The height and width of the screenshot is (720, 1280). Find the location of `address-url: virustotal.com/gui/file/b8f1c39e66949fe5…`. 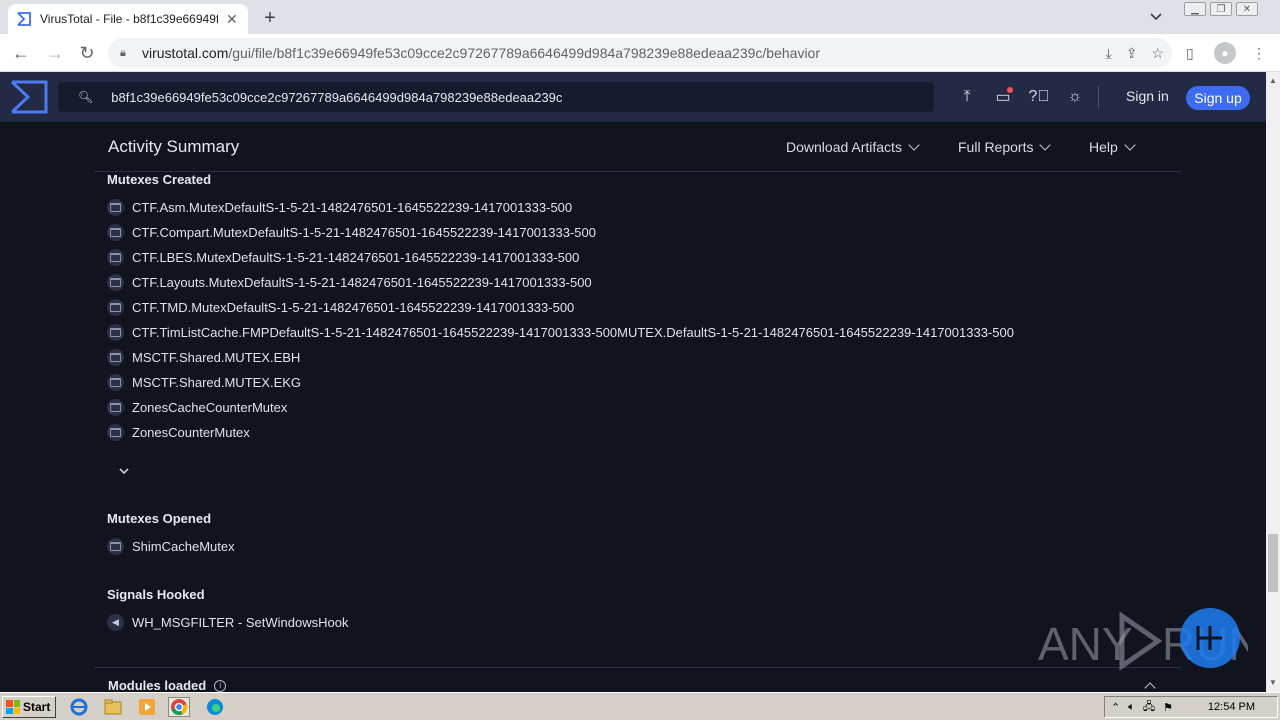

address-url: virustotal.com/gui/file/b8f1c39e66949fe5… is located at coordinates (481, 53).